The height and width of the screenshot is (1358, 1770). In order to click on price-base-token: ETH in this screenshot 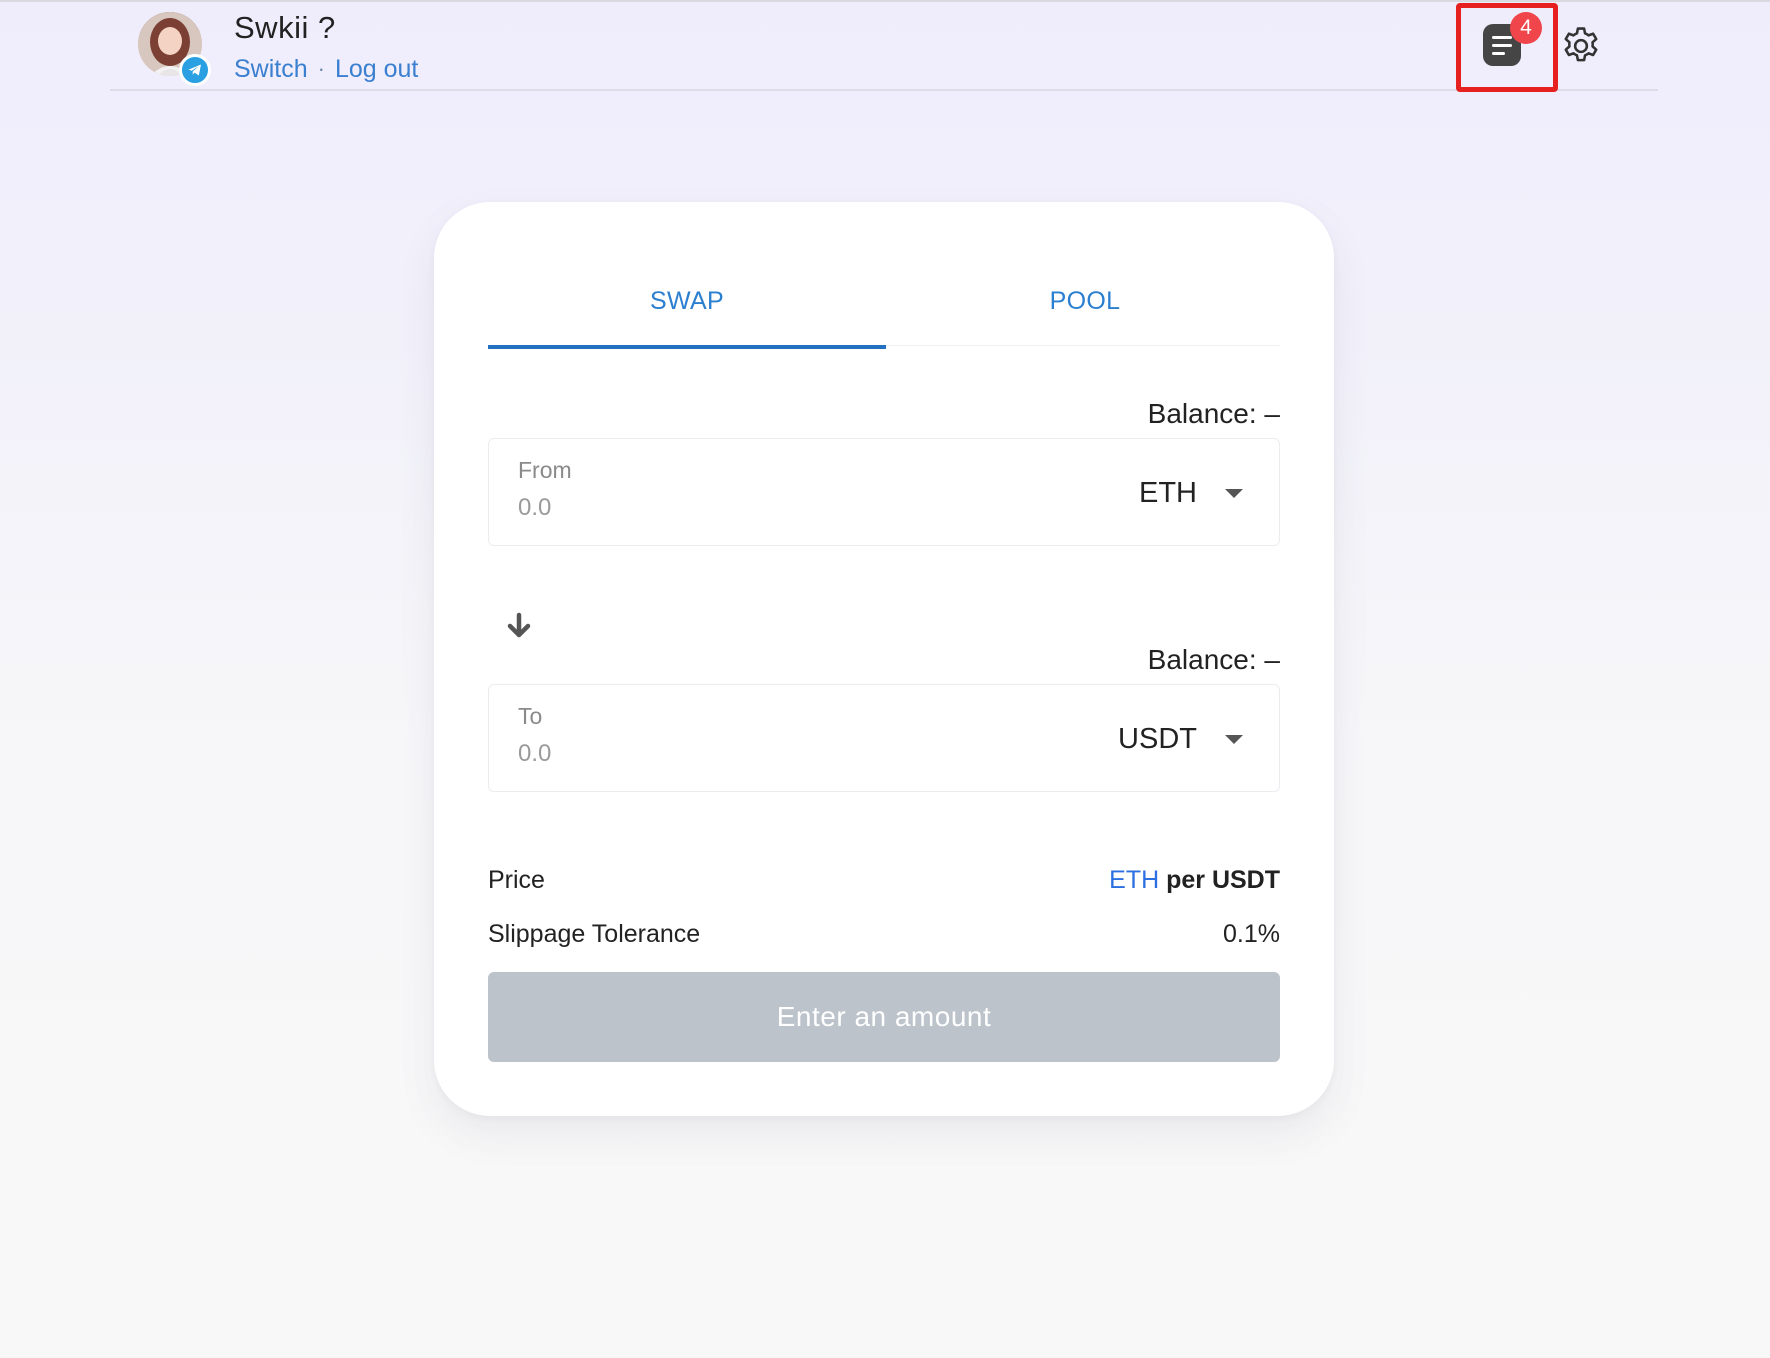, I will do `click(1134, 880)`.